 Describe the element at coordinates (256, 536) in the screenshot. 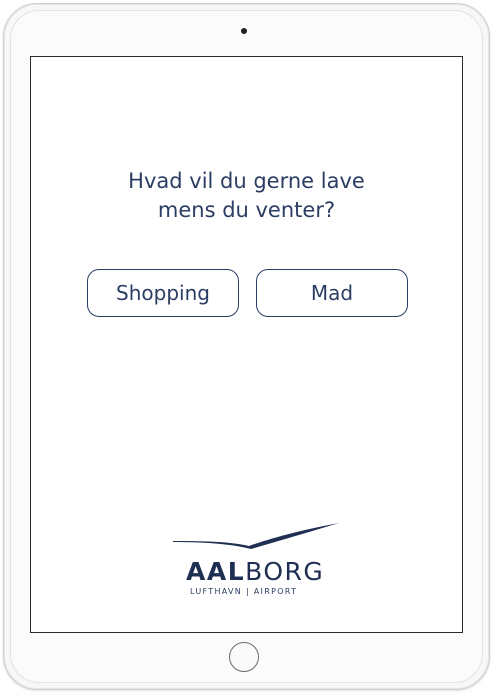

I see `swoosh-icon` at that location.